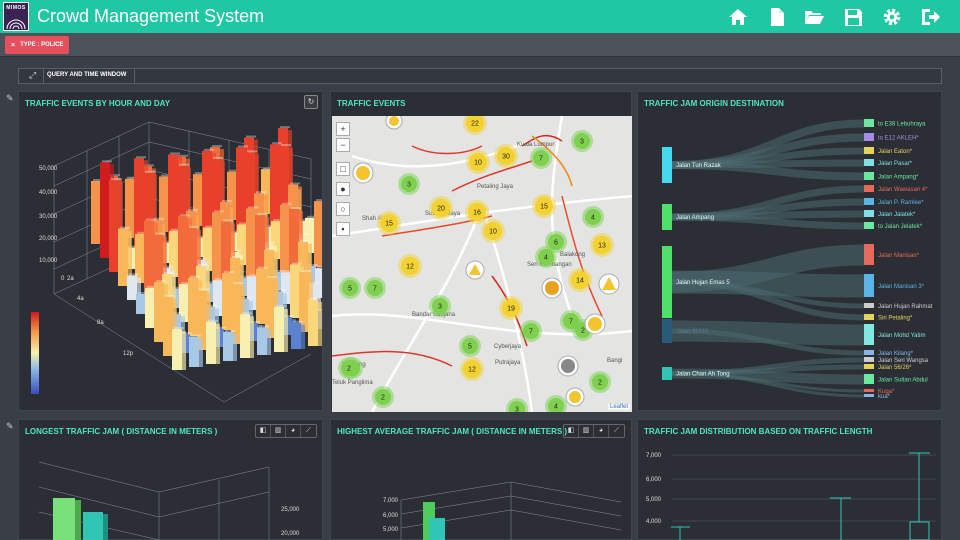  Describe the element at coordinates (618, 407) in the screenshot. I see `leaflet-attribution: Leaflet` at that location.